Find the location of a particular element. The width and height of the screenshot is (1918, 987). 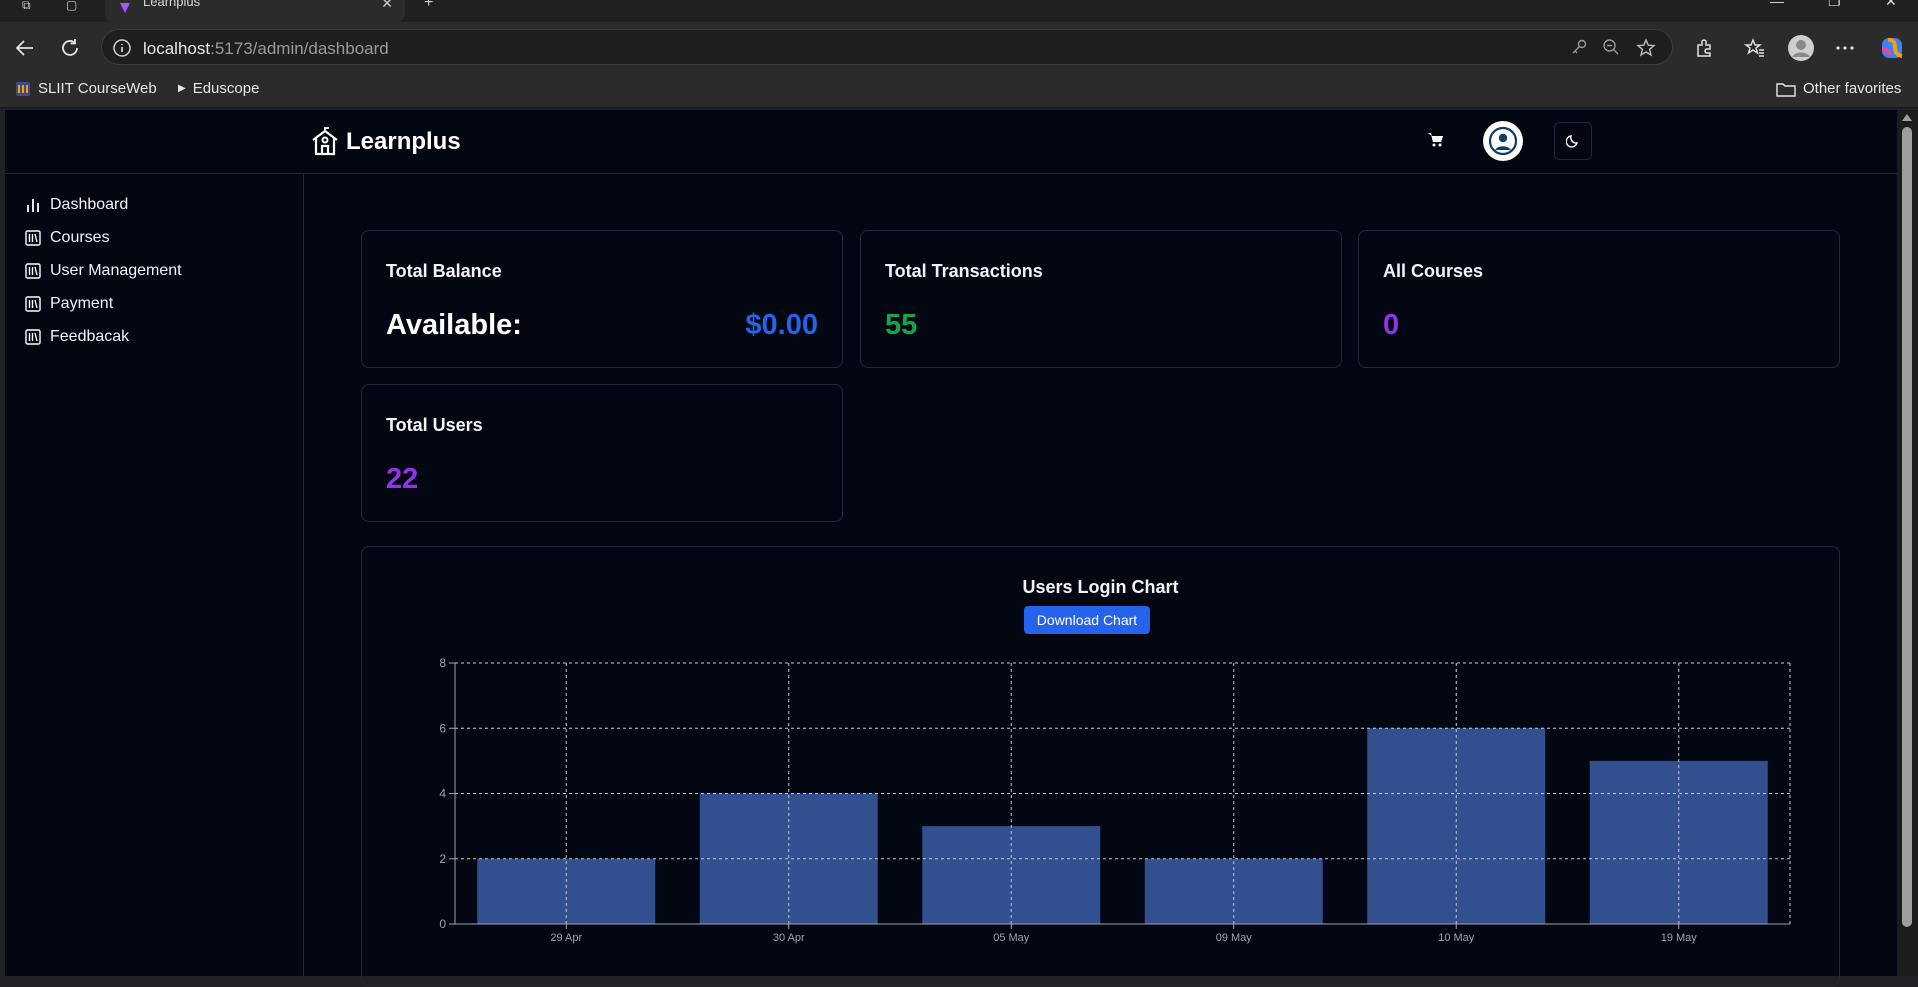

avatar is located at coordinates (1503, 141).